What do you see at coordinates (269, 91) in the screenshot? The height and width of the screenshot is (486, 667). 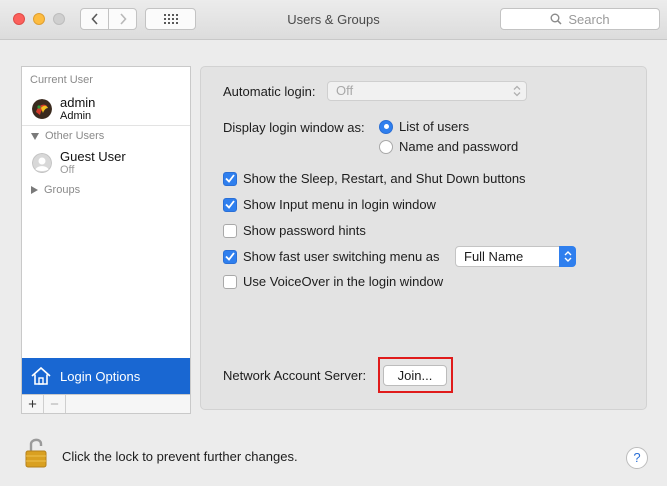 I see `automatic-login-label: Automatic login:` at bounding box center [269, 91].